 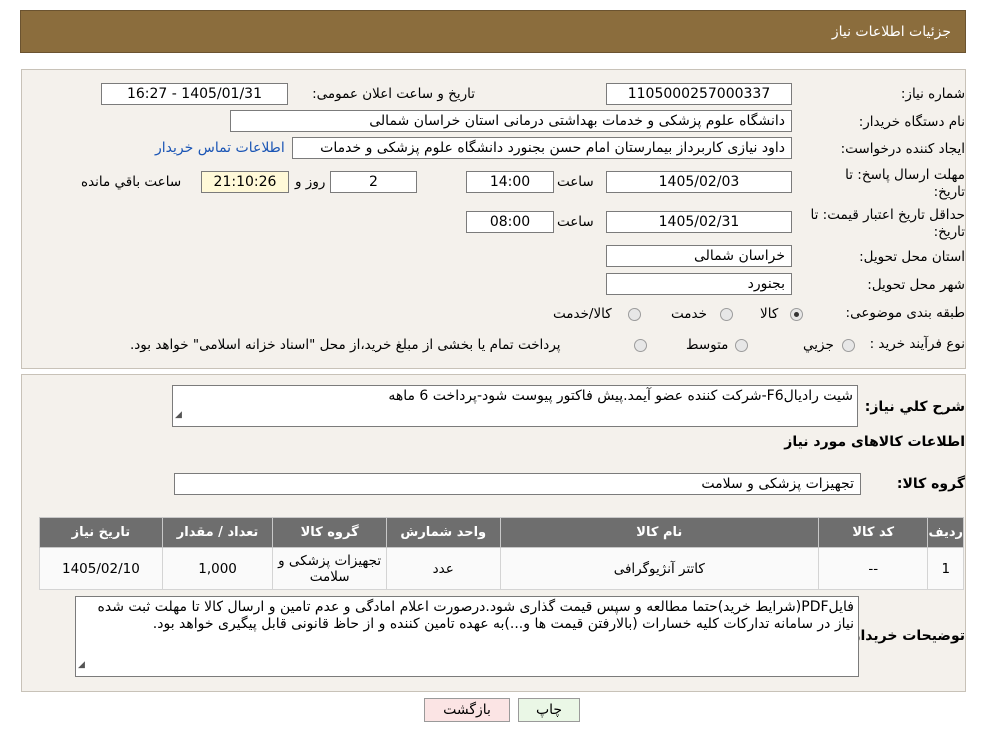 What do you see at coordinates (517, 484) in the screenshot?
I see `group-field: تجهیزات پزشکی و سلامت` at bounding box center [517, 484].